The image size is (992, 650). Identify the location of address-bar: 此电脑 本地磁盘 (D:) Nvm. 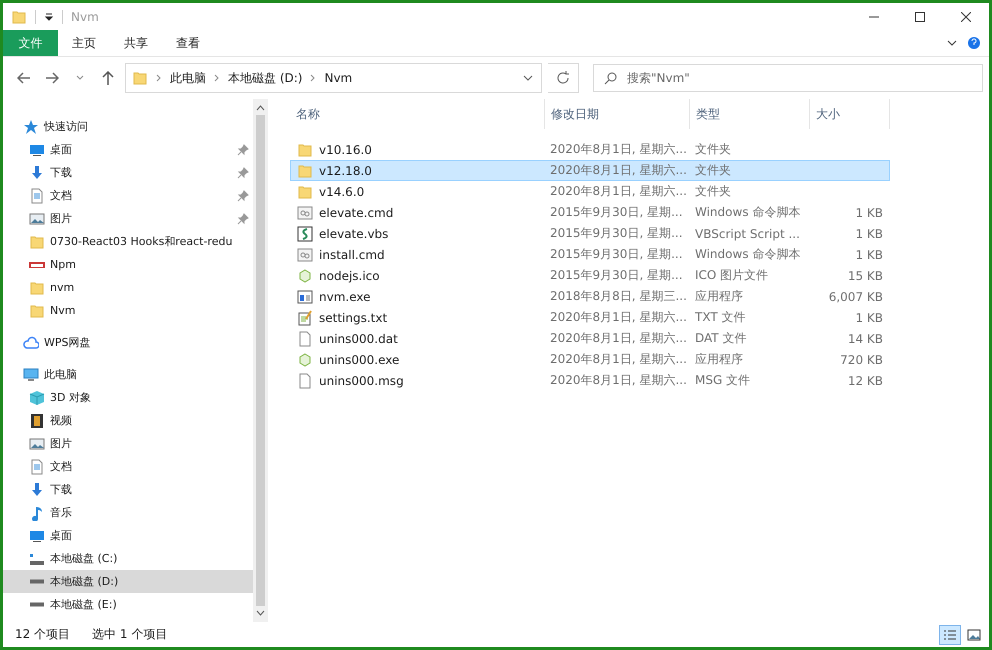
(333, 78).